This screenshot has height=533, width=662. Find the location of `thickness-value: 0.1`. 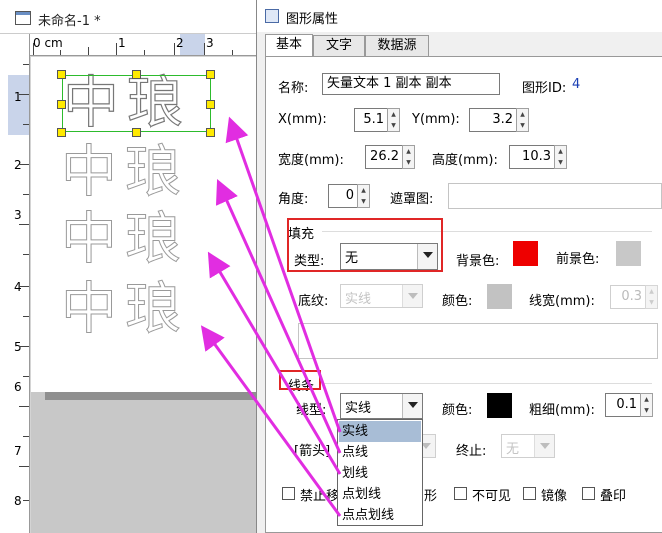

thickness-value: 0.1 is located at coordinates (623, 405).